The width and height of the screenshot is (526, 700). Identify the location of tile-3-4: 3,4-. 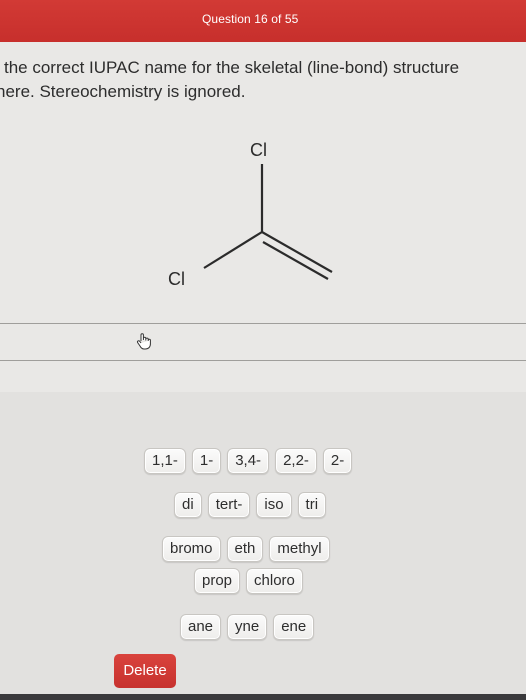
(248, 461).